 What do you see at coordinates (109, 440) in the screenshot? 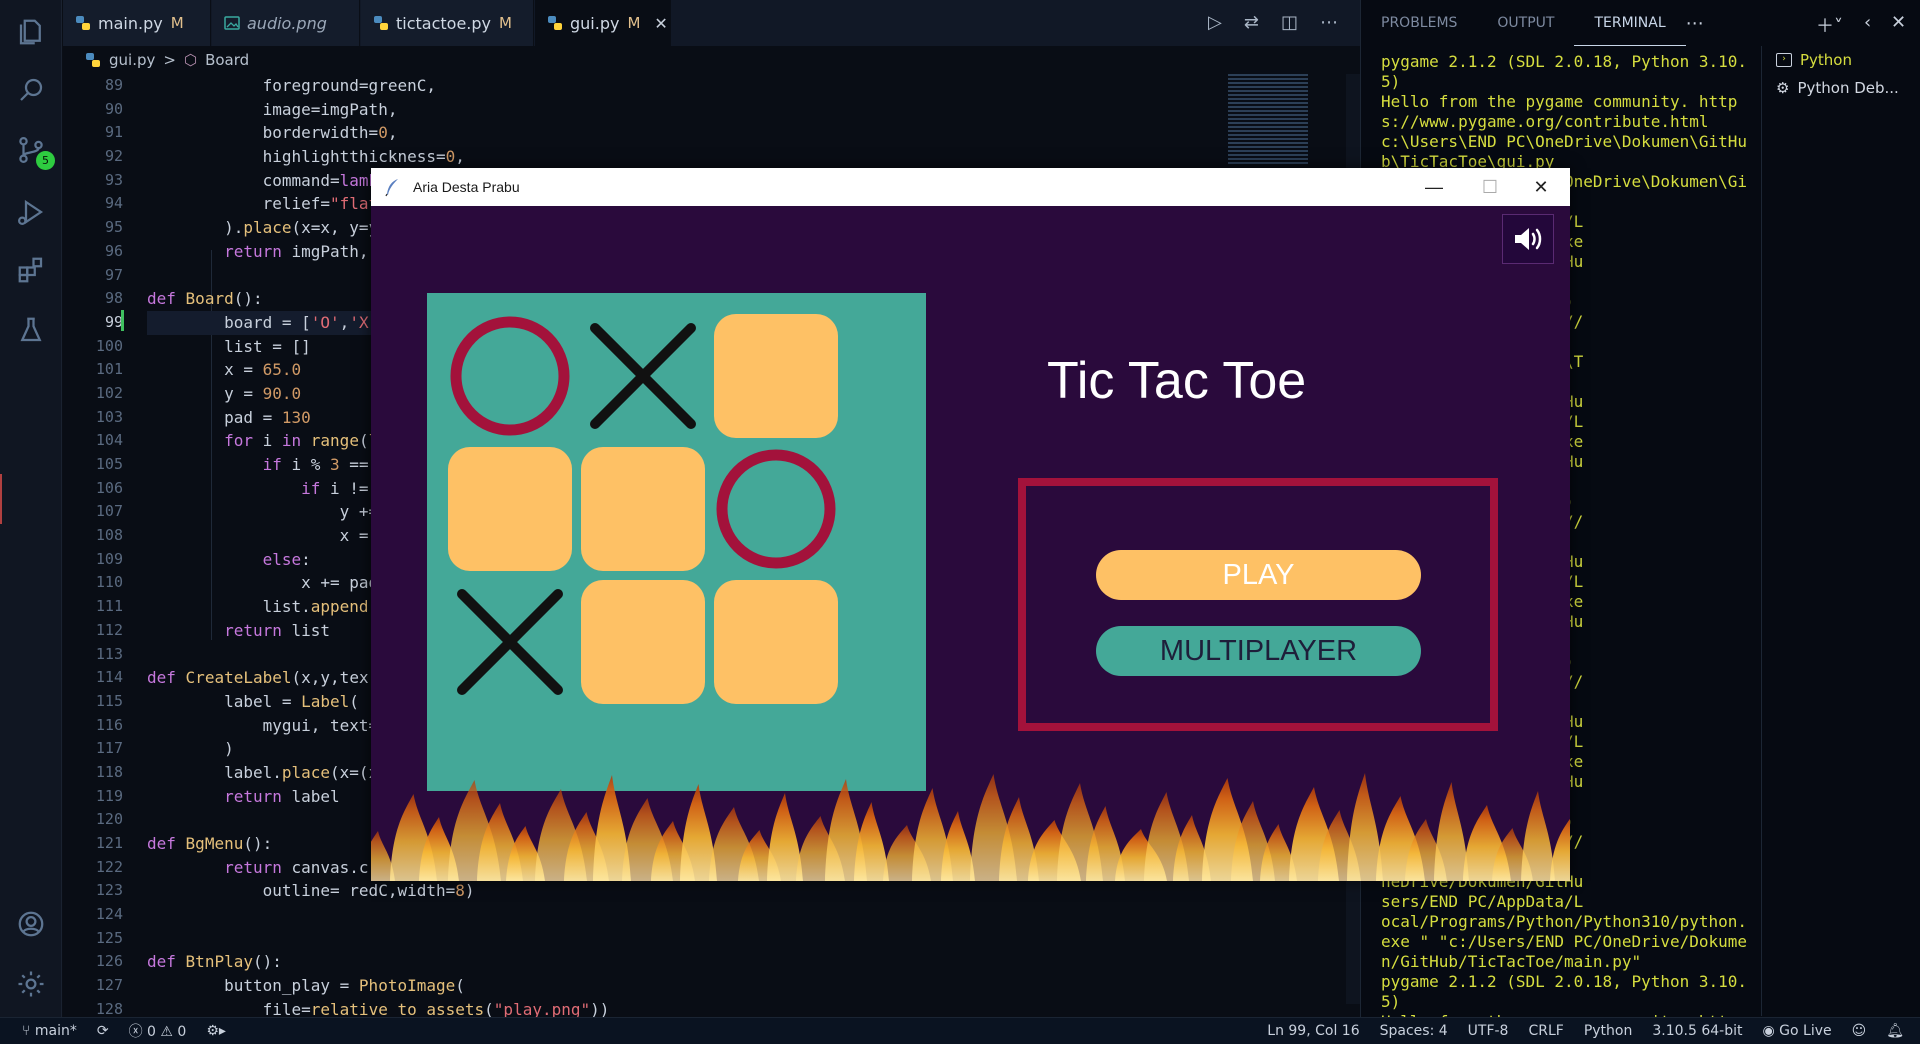
I see `line-number: 104` at bounding box center [109, 440].